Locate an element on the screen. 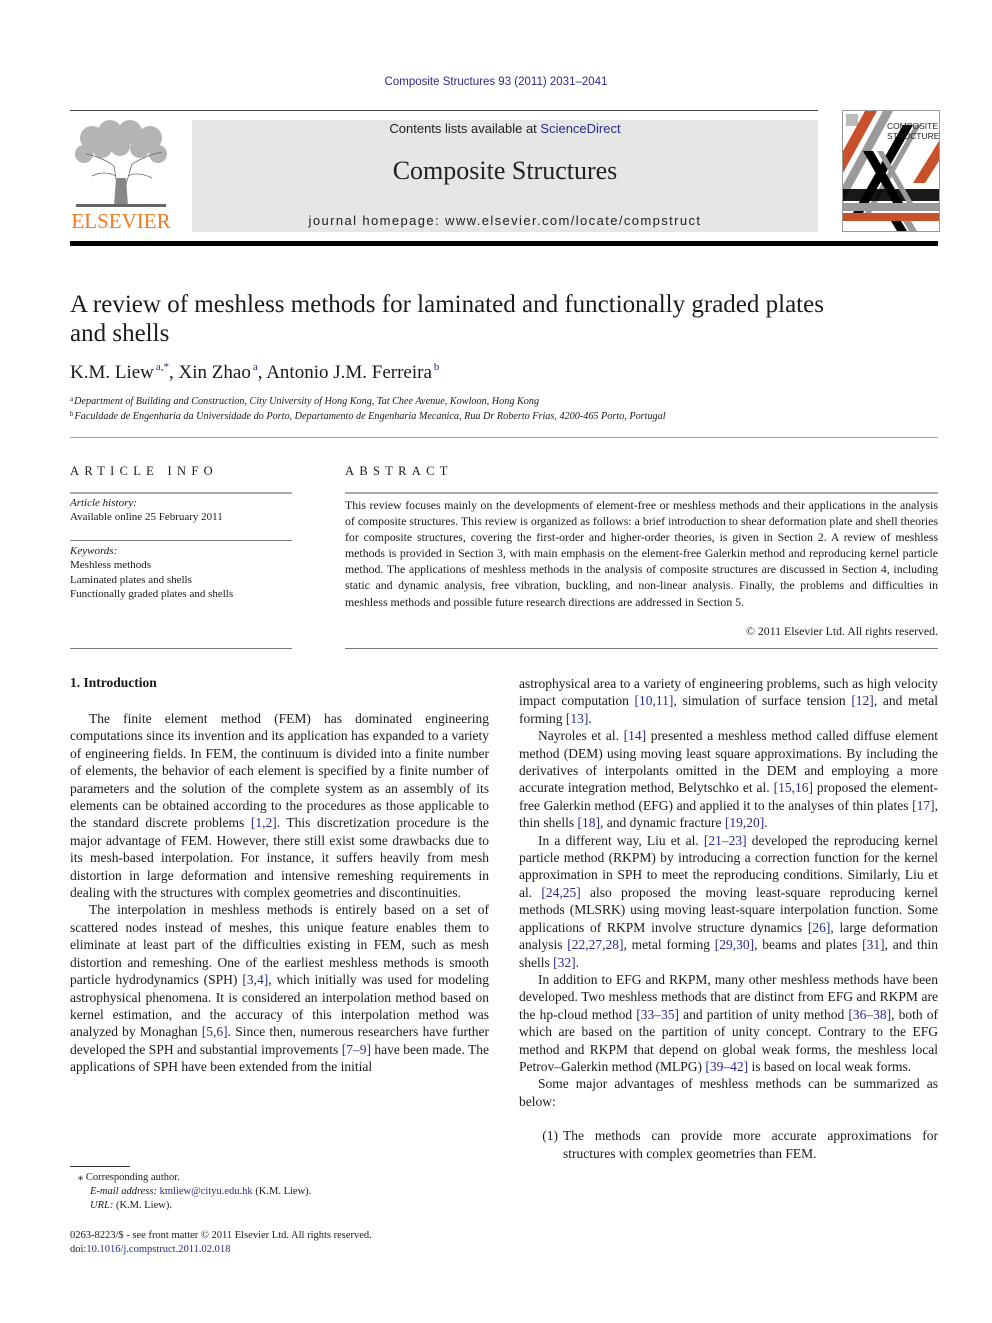 Image resolution: width=992 pixels, height=1323 pixels. citation-link: [14] is located at coordinates (635, 735).